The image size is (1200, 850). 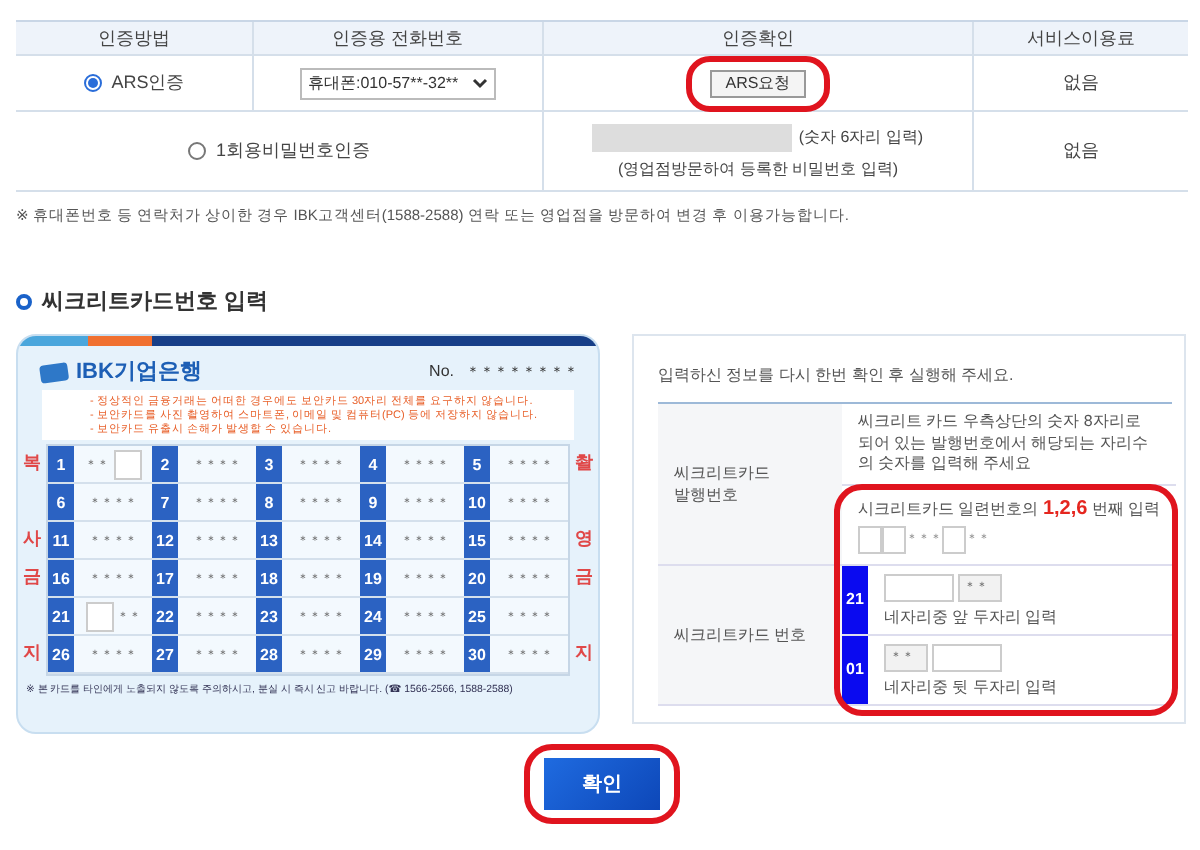 What do you see at coordinates (165, 540) in the screenshot?
I see `cell-number: 12` at bounding box center [165, 540].